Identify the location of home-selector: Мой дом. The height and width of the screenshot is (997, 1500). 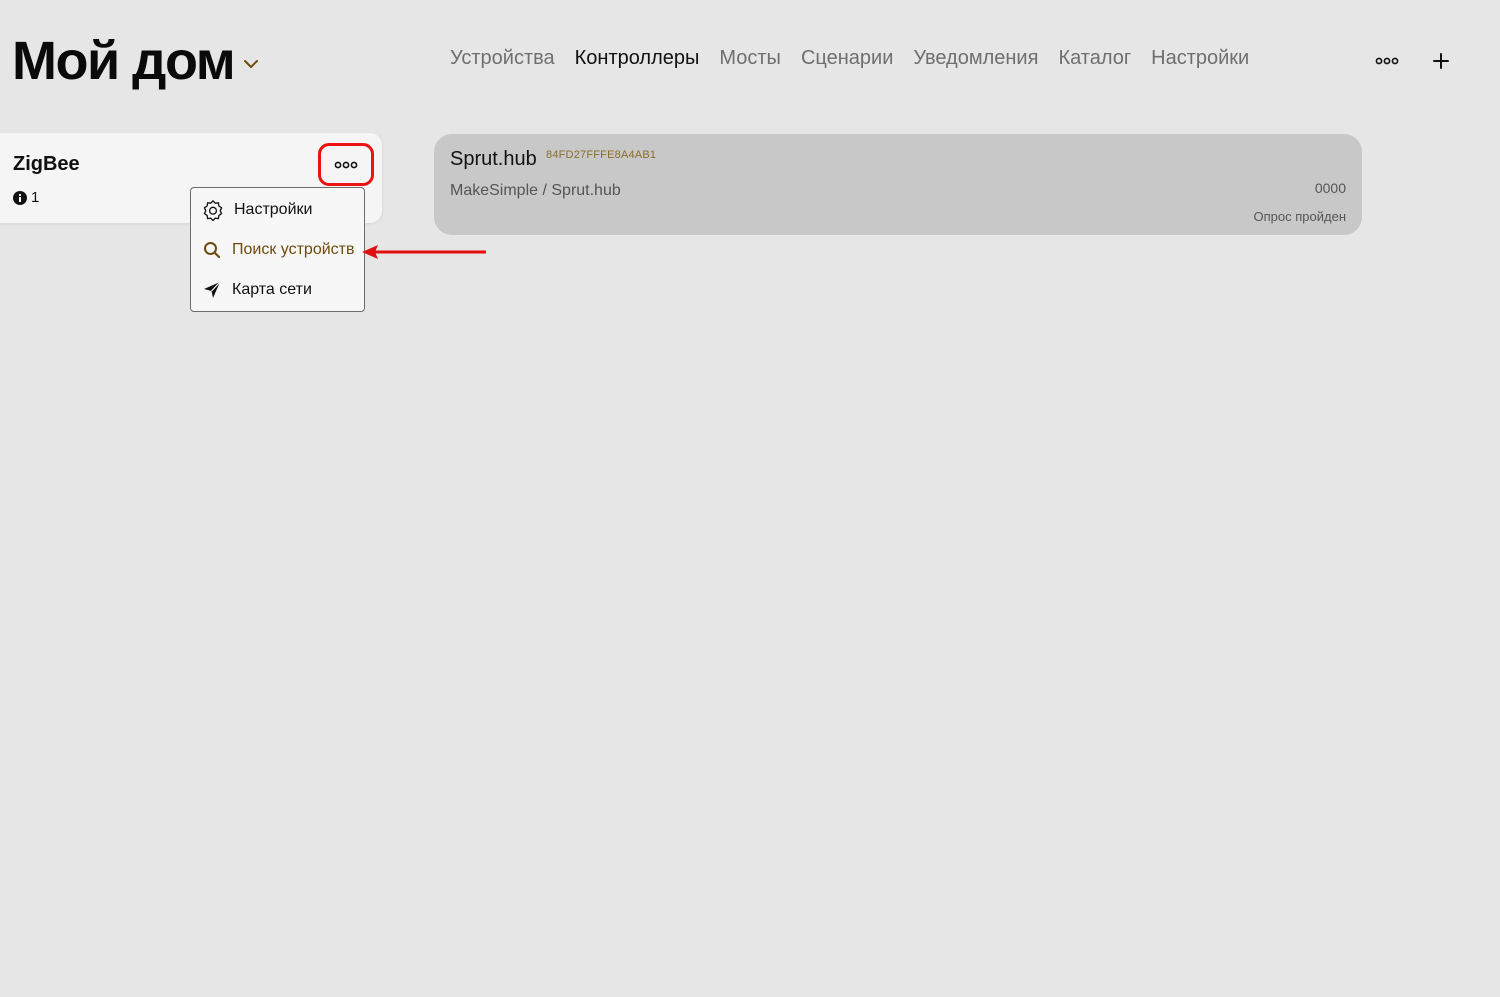
(136, 61).